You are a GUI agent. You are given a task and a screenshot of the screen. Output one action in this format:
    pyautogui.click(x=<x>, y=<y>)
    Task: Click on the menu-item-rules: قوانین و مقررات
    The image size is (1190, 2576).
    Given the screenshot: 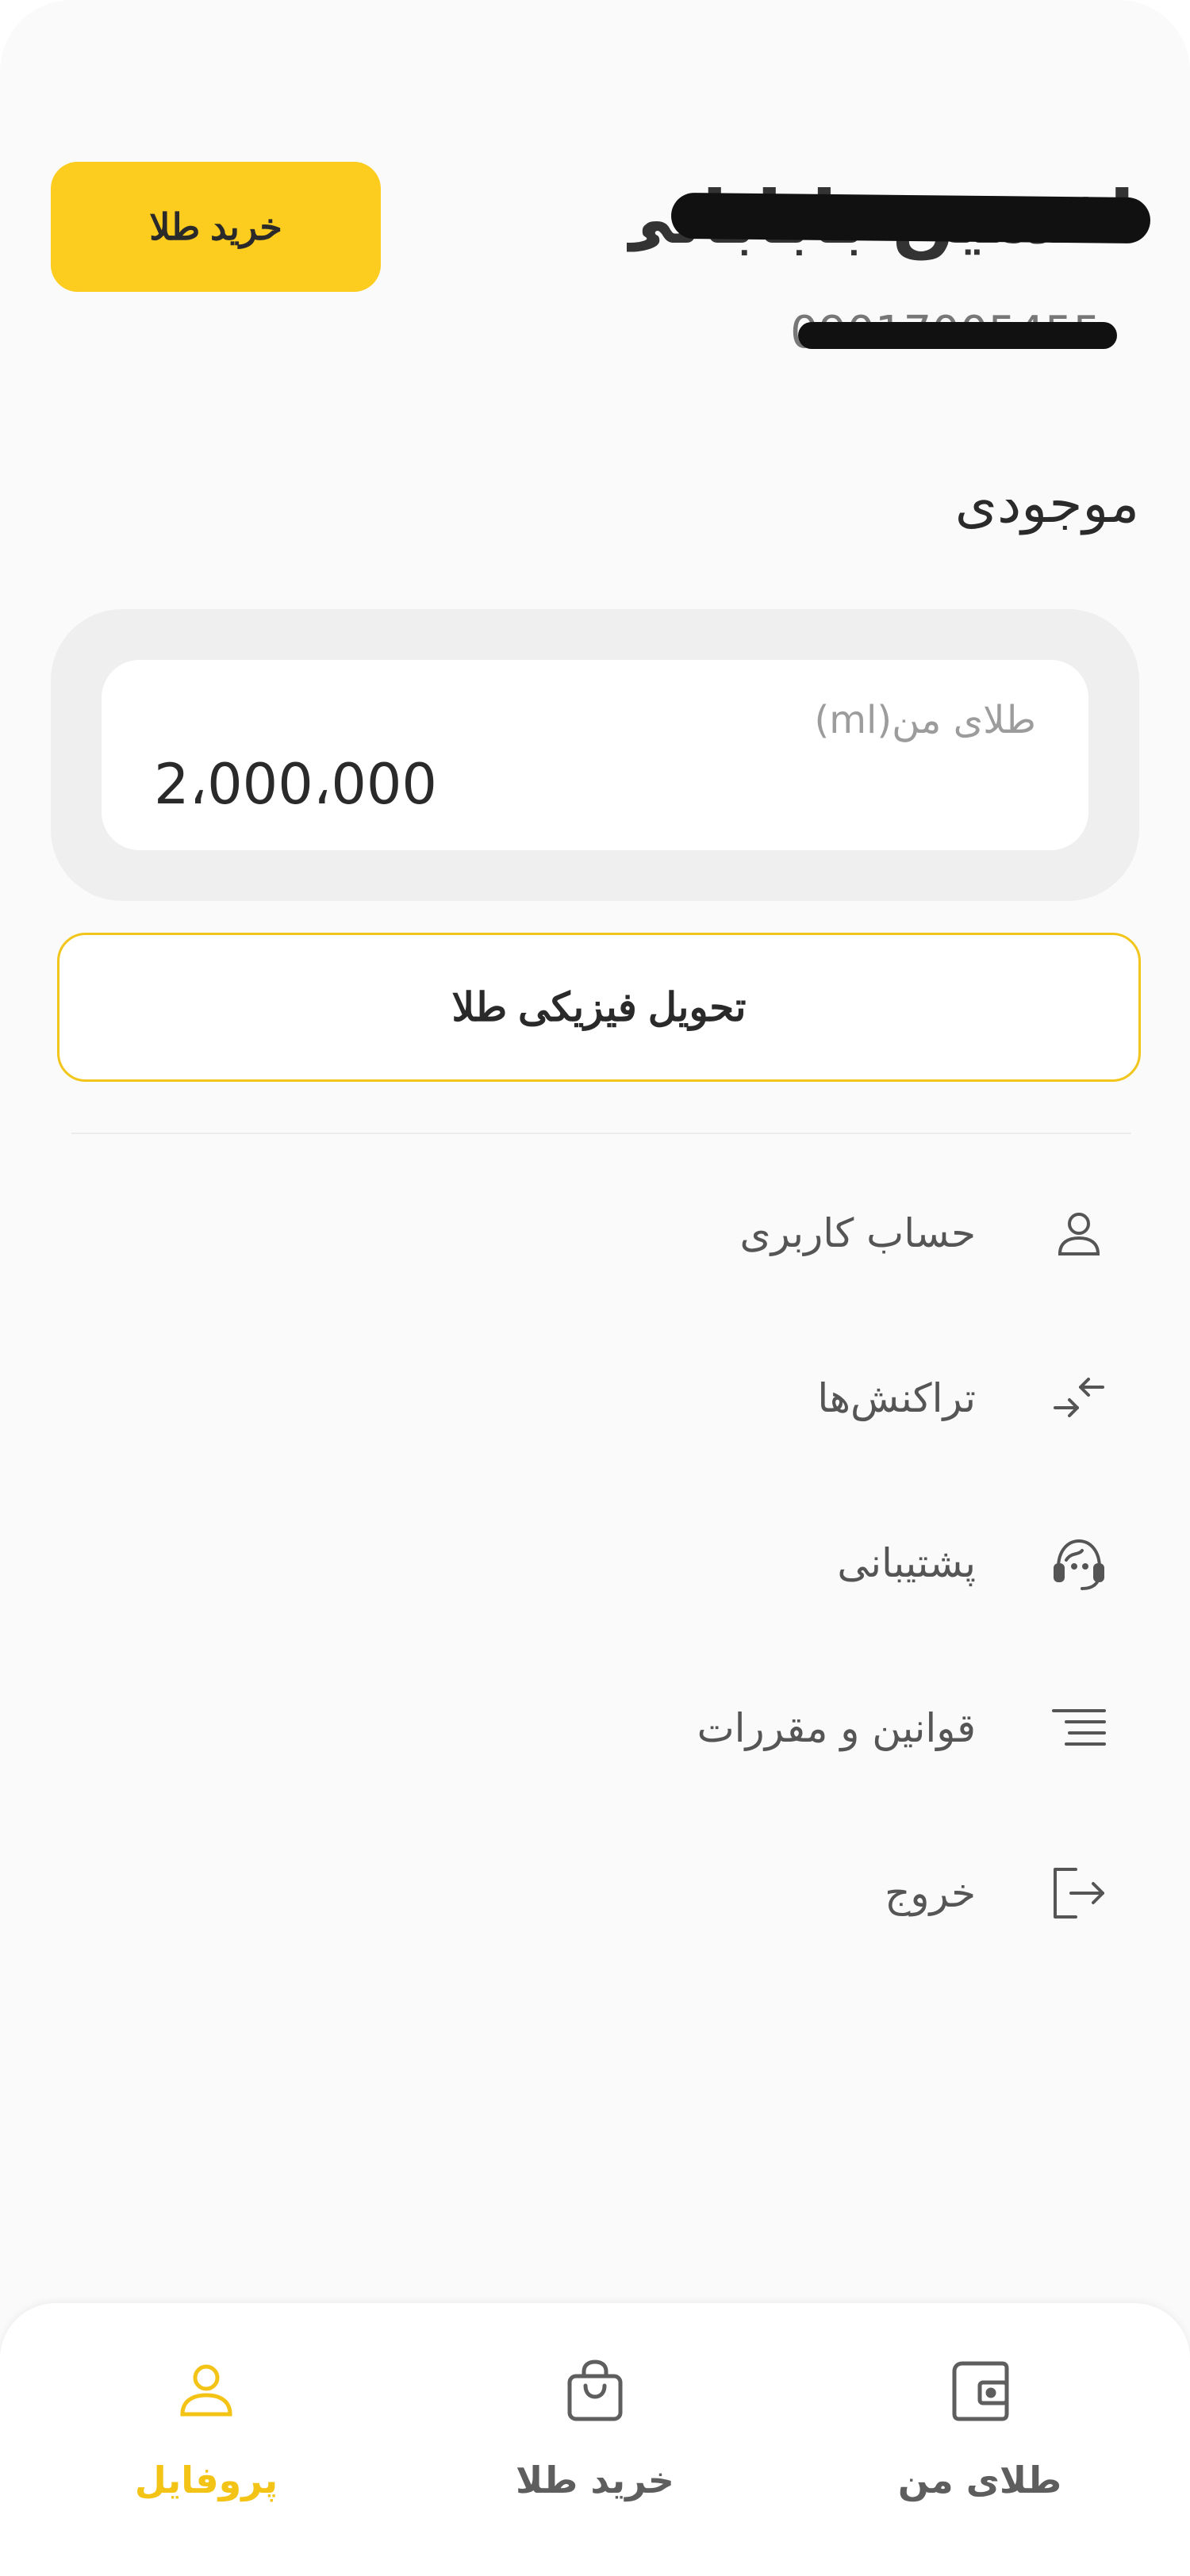 What is the action you would take?
    pyautogui.click(x=793, y=1729)
    